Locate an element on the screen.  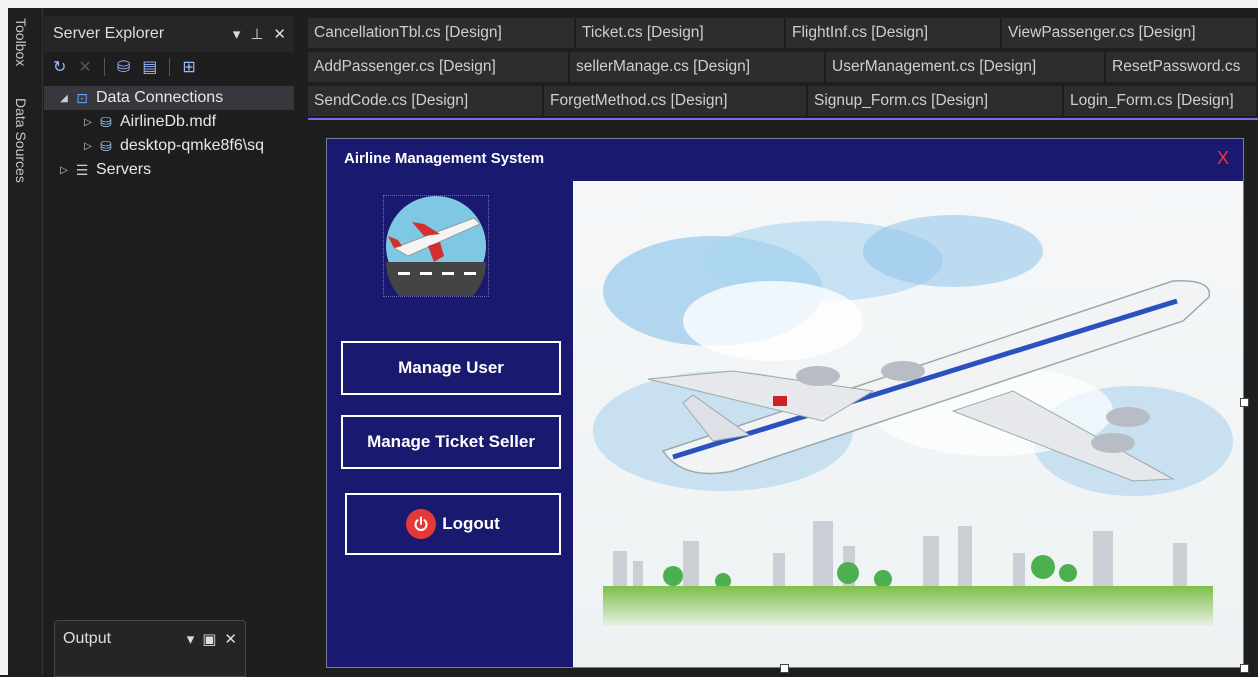
tree-item-desktop-server: ▷ ⛁ desktop-qmke8f6\sq is located at coordinates (169, 146).